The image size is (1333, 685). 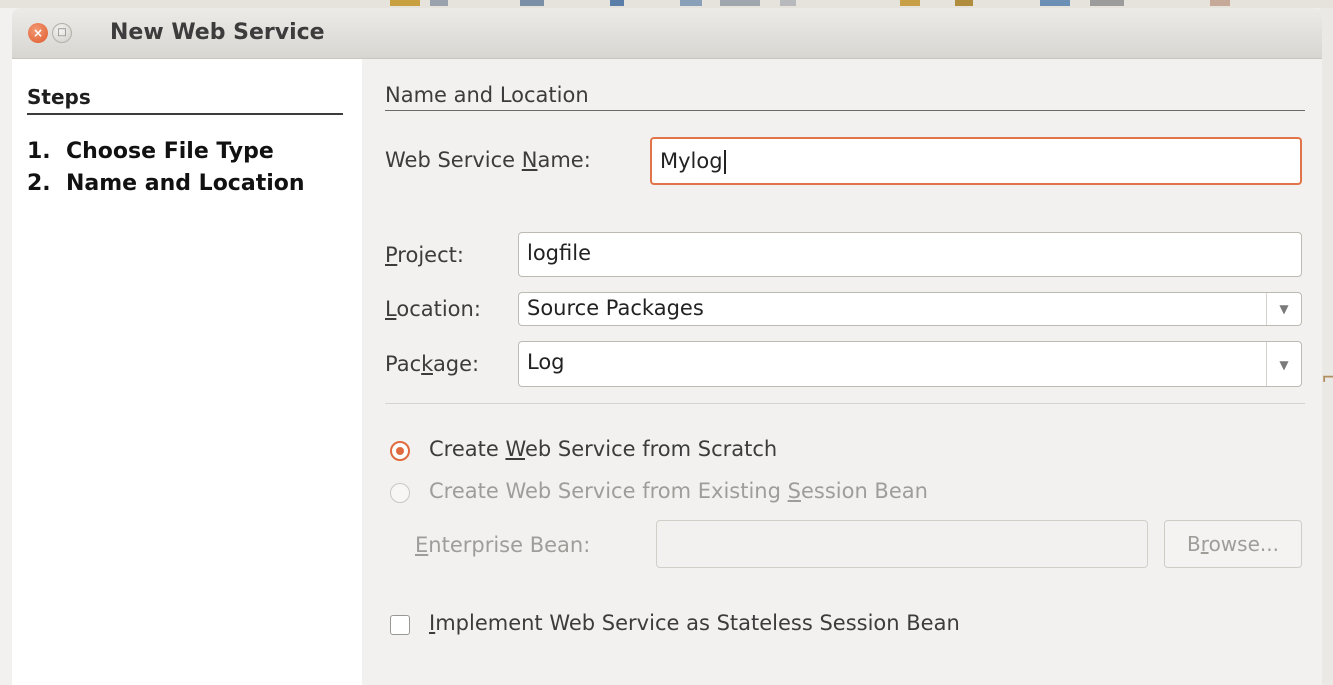 I want to click on step-label: Name and Location, so click(x=185, y=183).